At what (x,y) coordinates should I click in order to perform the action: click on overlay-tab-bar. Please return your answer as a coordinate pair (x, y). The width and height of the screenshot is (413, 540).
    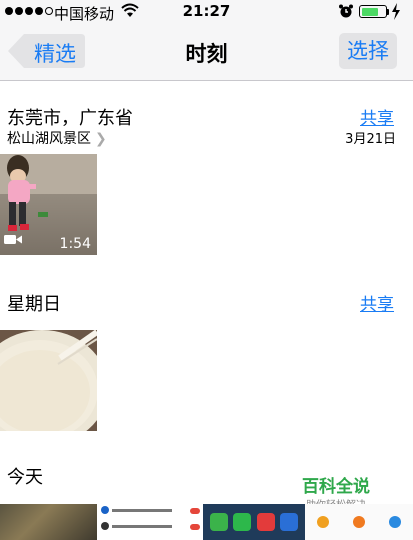
    Looking at the image, I should click on (359, 522).